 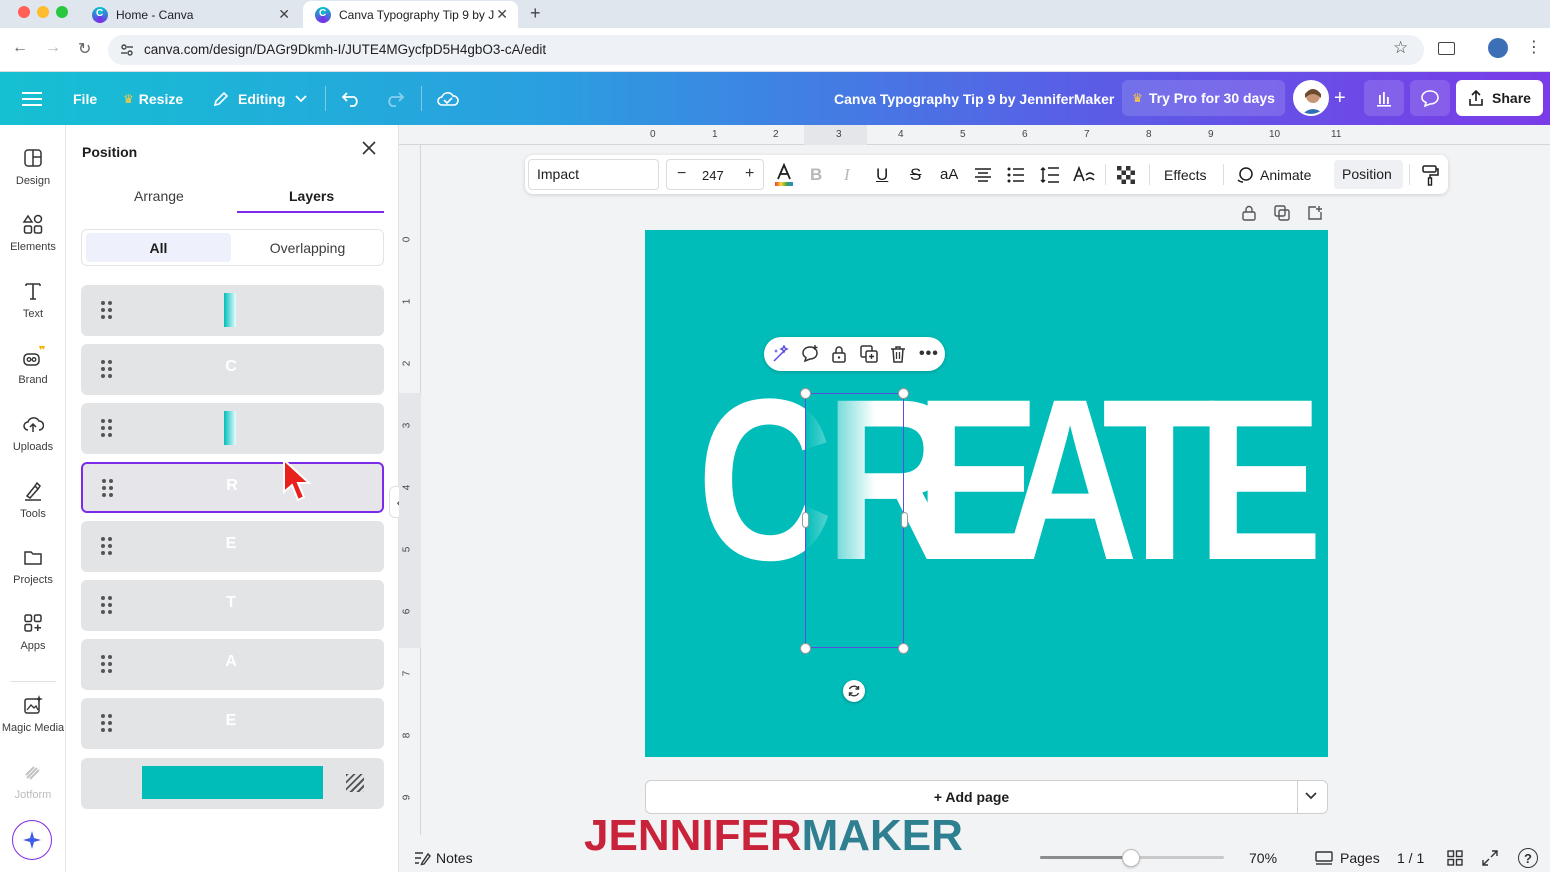 I want to click on text-effects-style-icon, so click(x=1084, y=174).